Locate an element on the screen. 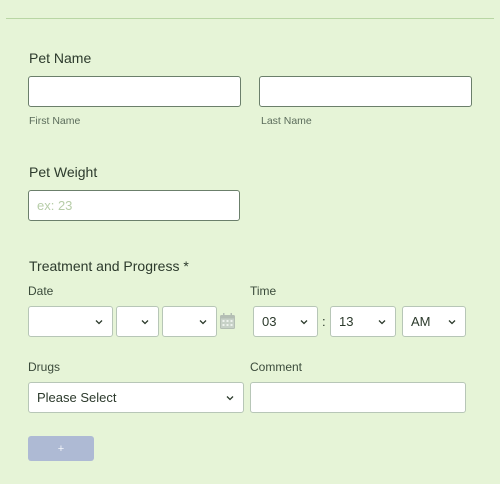 The image size is (500, 484). date-day-select is located at coordinates (137, 321).